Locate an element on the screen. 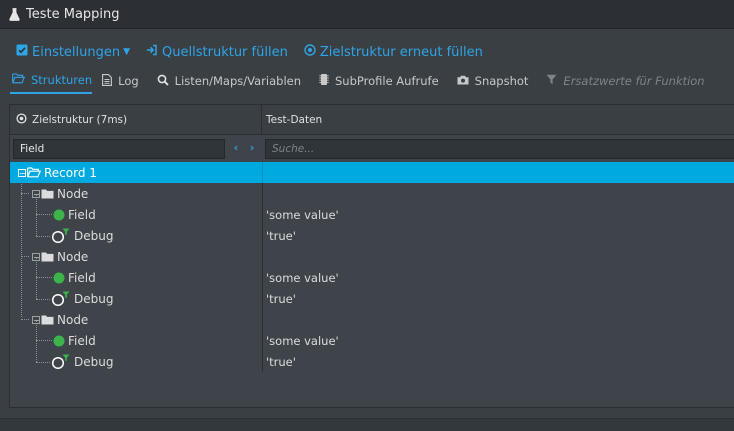 The image size is (734, 431). match-navigation: ‹ › is located at coordinates (244, 147).